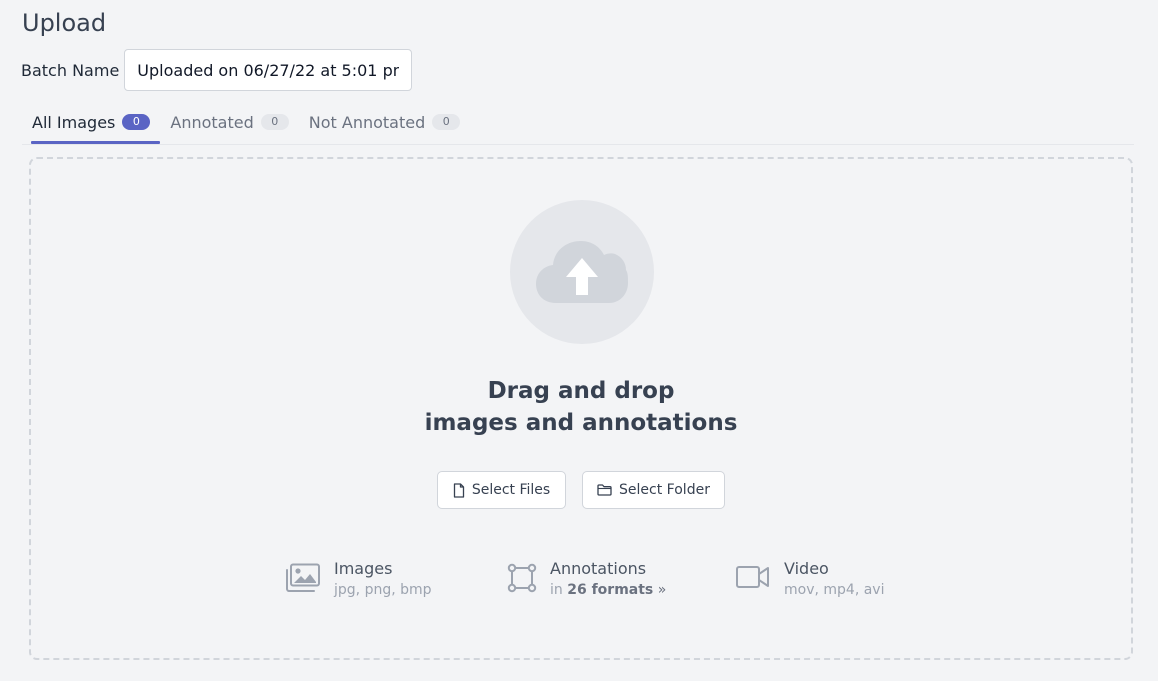  What do you see at coordinates (604, 490) in the screenshot?
I see `folder-icon` at bounding box center [604, 490].